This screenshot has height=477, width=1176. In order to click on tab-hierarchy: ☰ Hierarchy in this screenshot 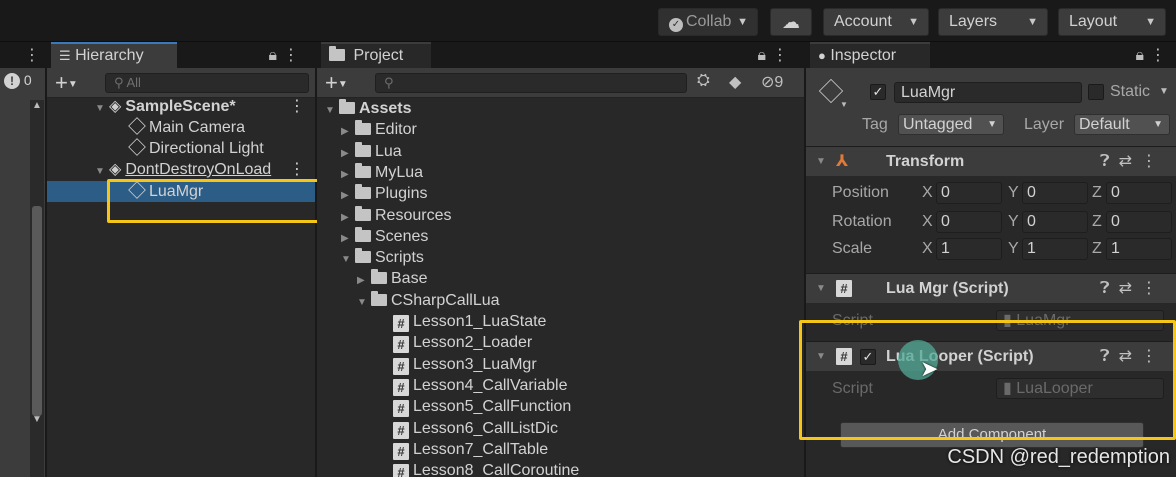, I will do `click(114, 55)`.